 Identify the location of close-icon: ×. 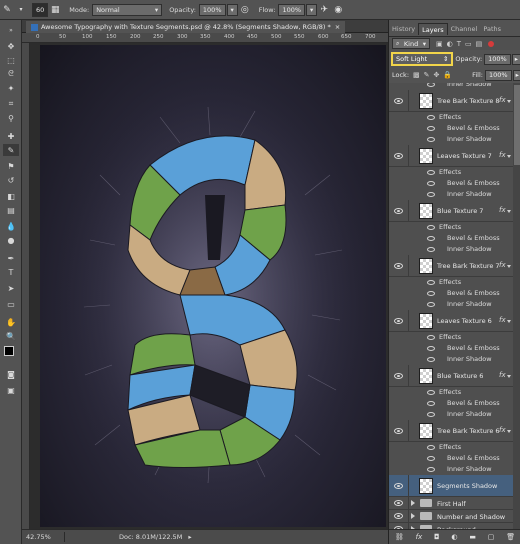
(337, 27).